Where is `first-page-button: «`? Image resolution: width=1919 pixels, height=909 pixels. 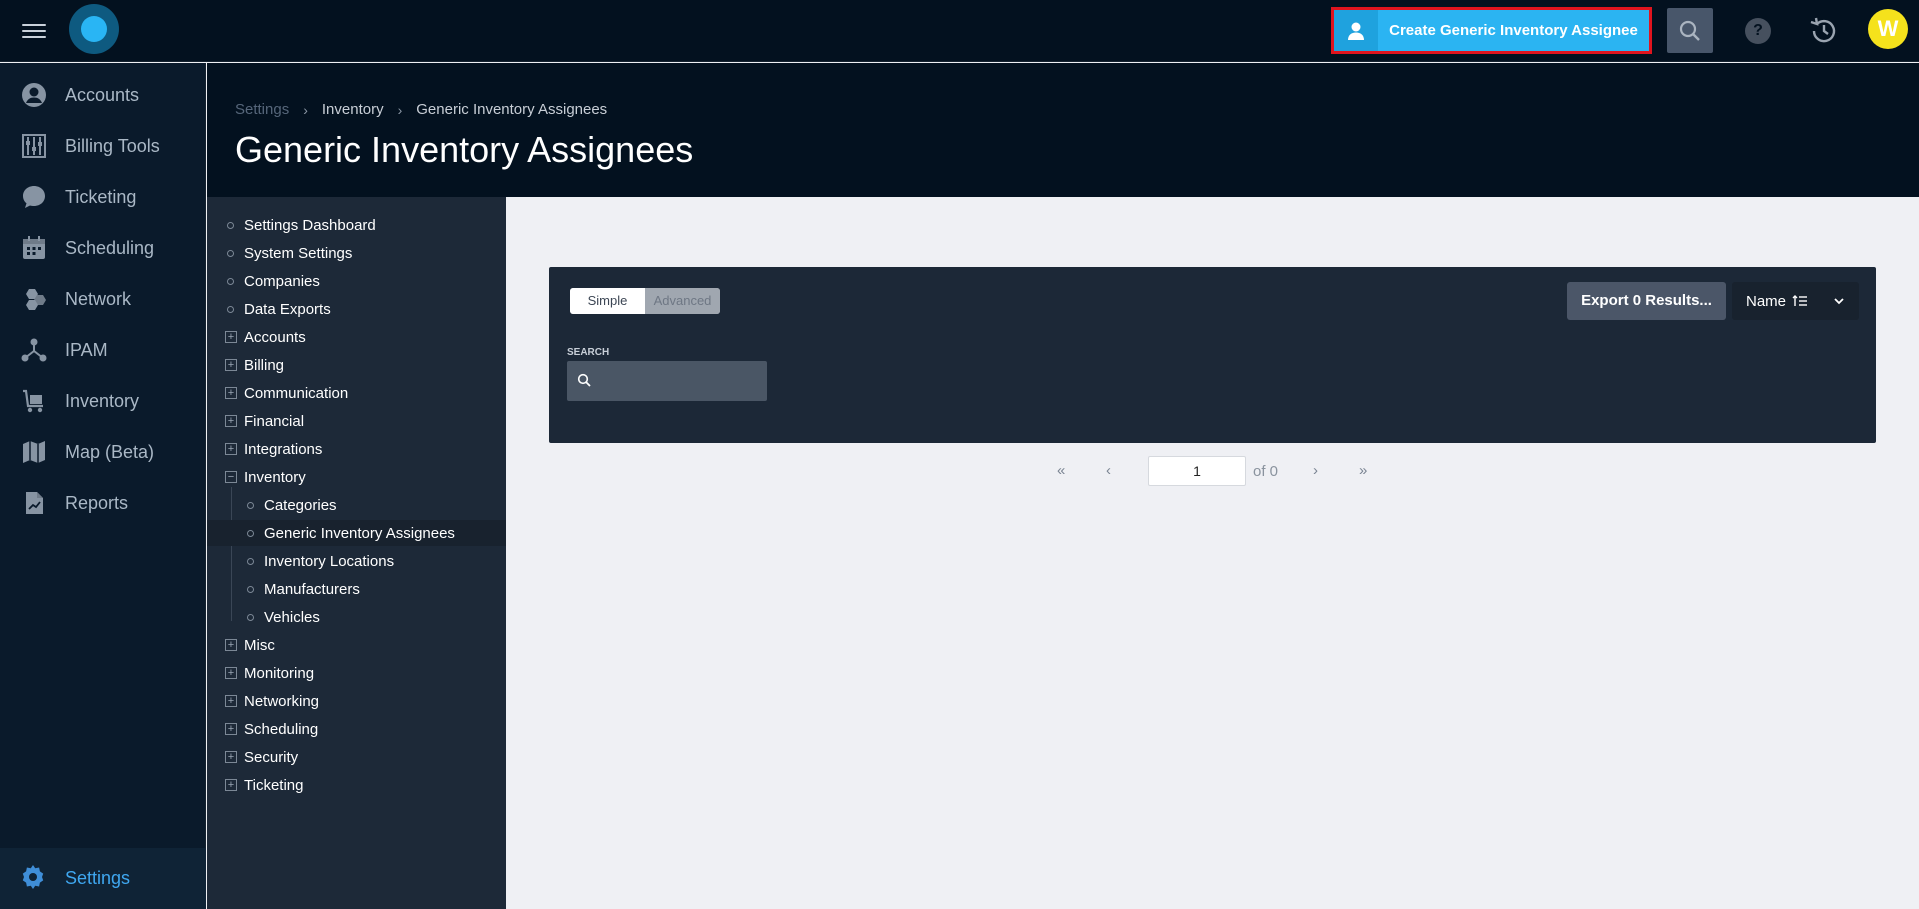 first-page-button: « is located at coordinates (1061, 470).